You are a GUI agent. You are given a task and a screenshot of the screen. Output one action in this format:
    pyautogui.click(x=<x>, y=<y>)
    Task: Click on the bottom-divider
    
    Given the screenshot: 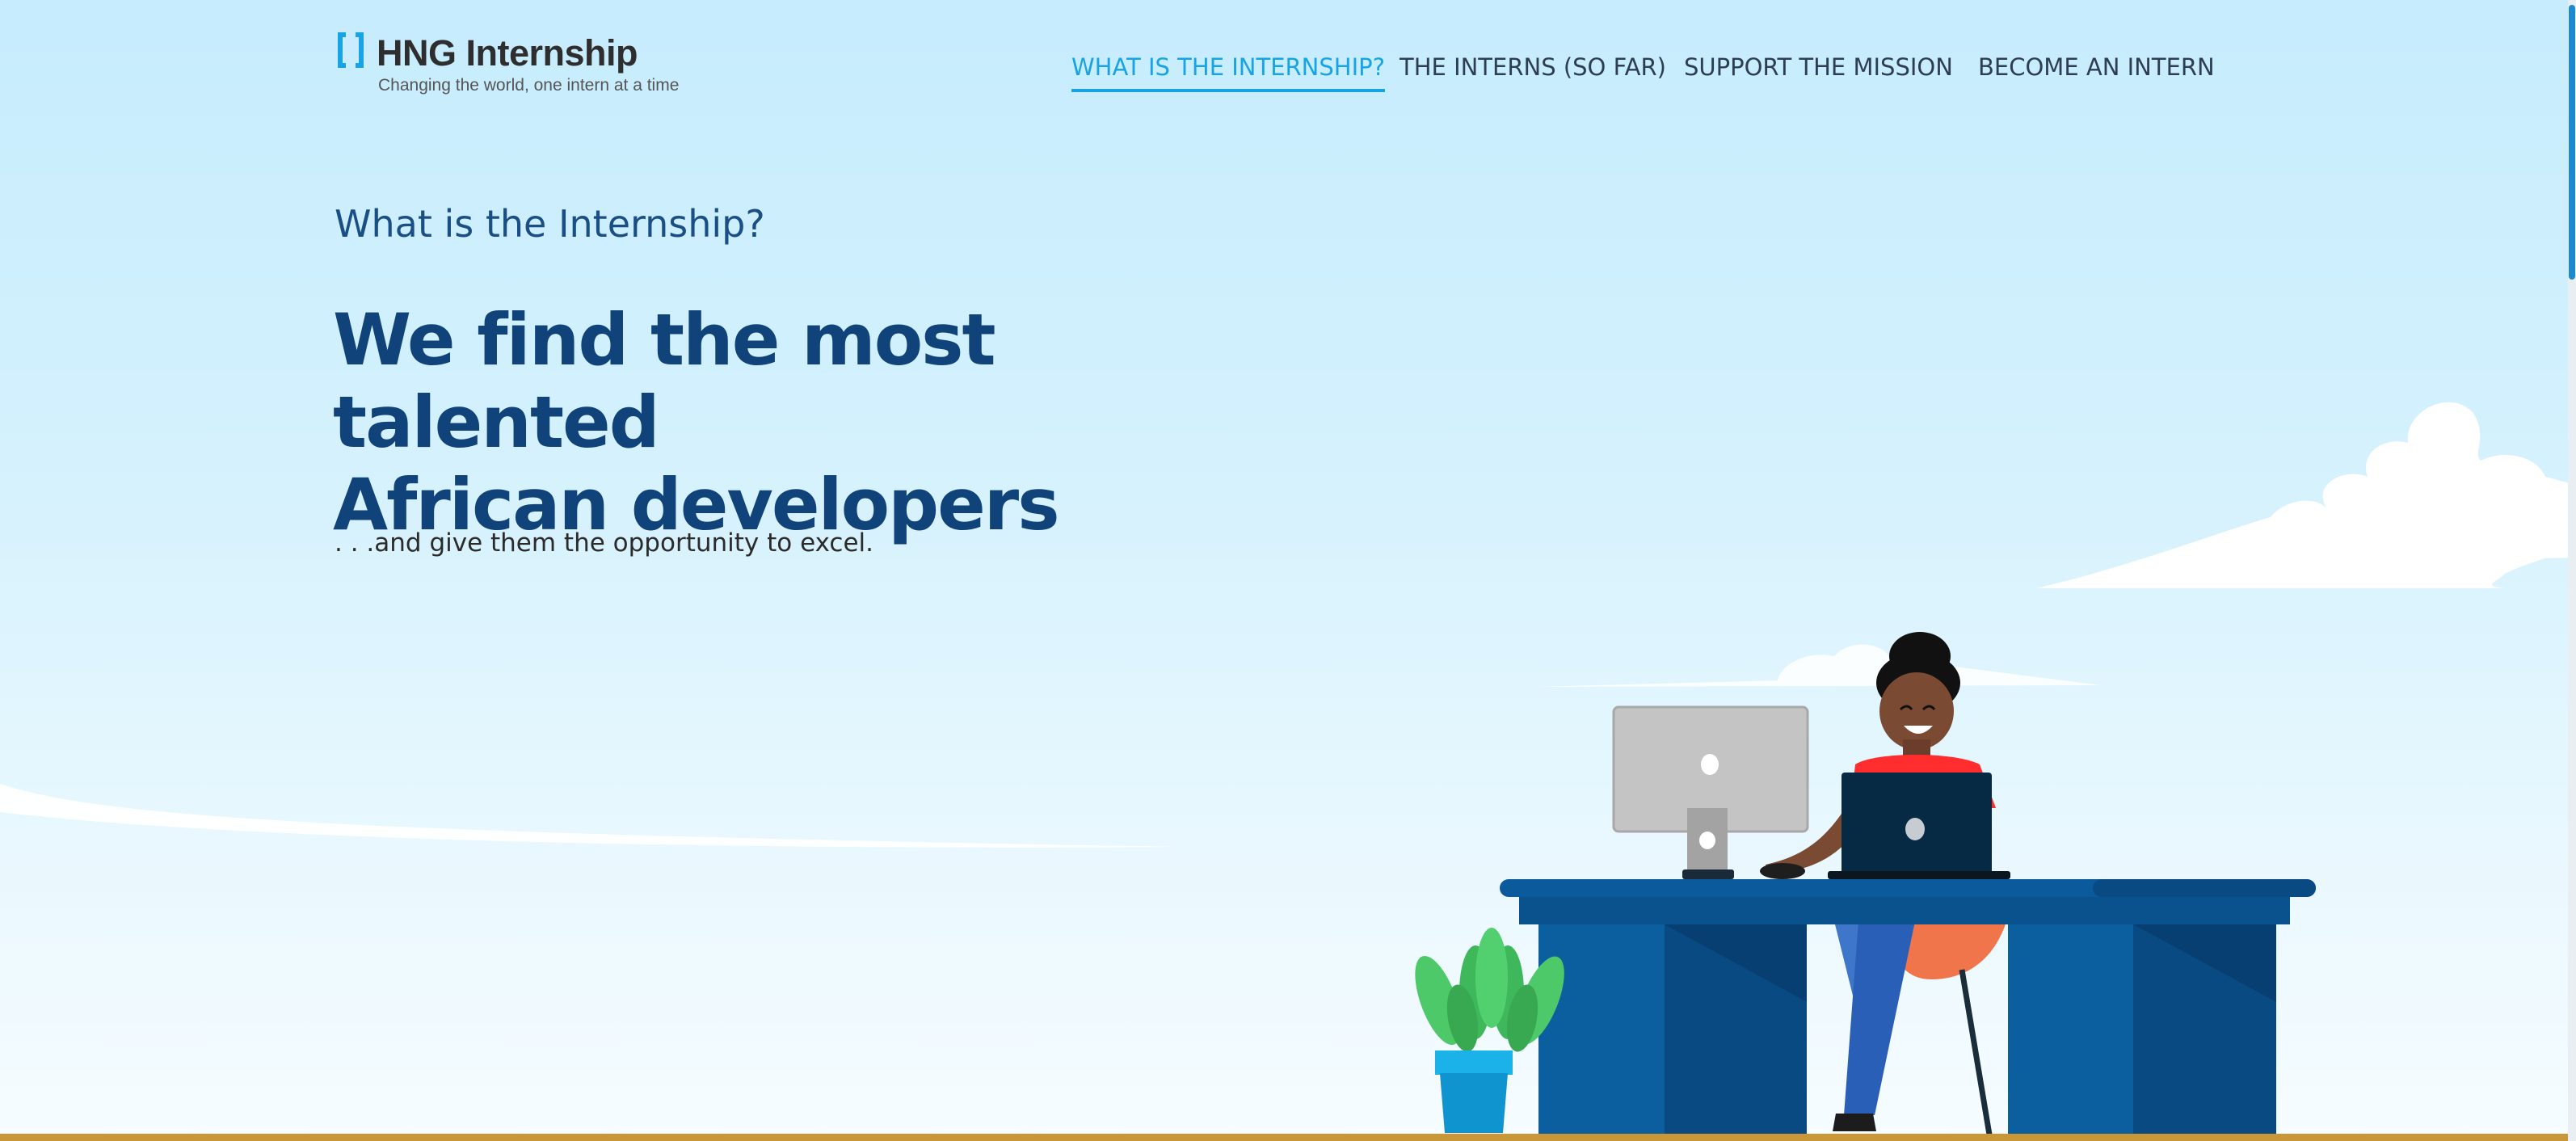 What is the action you would take?
    pyautogui.click(x=1288, y=1138)
    